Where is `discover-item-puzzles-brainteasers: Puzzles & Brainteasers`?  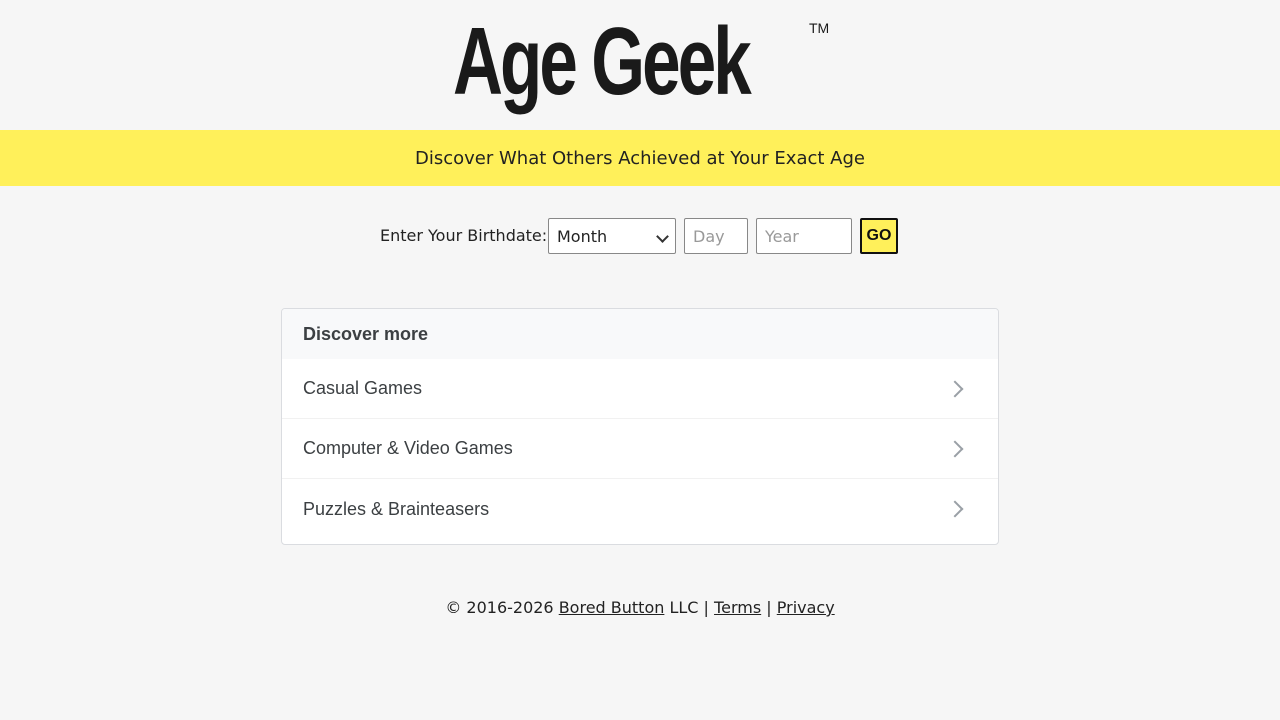
discover-item-puzzles-brainteasers: Puzzles & Brainteasers is located at coordinates (640, 509).